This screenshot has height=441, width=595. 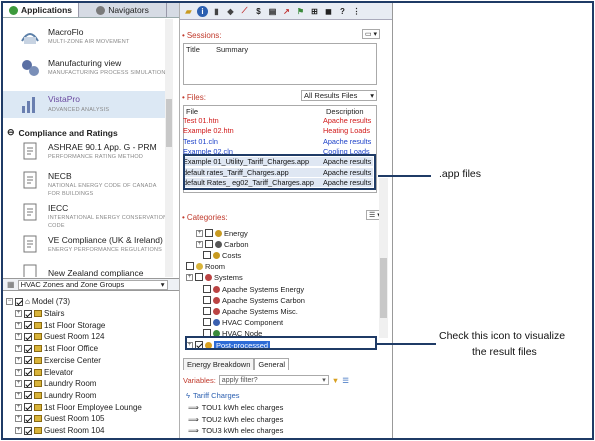 I want to click on table-icon: ▤, so click(x=272, y=11).